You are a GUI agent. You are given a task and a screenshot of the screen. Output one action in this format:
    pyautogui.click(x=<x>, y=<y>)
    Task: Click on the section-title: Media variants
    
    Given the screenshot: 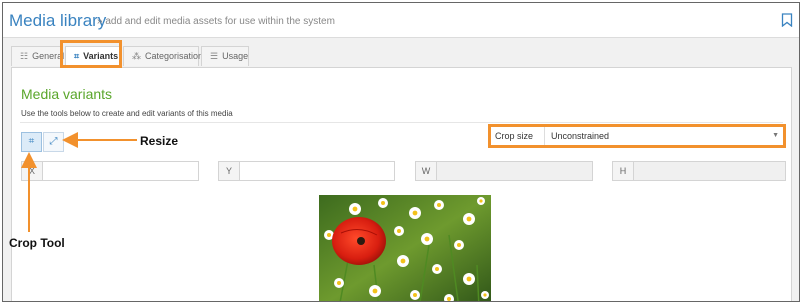 What is the action you would take?
    pyautogui.click(x=67, y=94)
    